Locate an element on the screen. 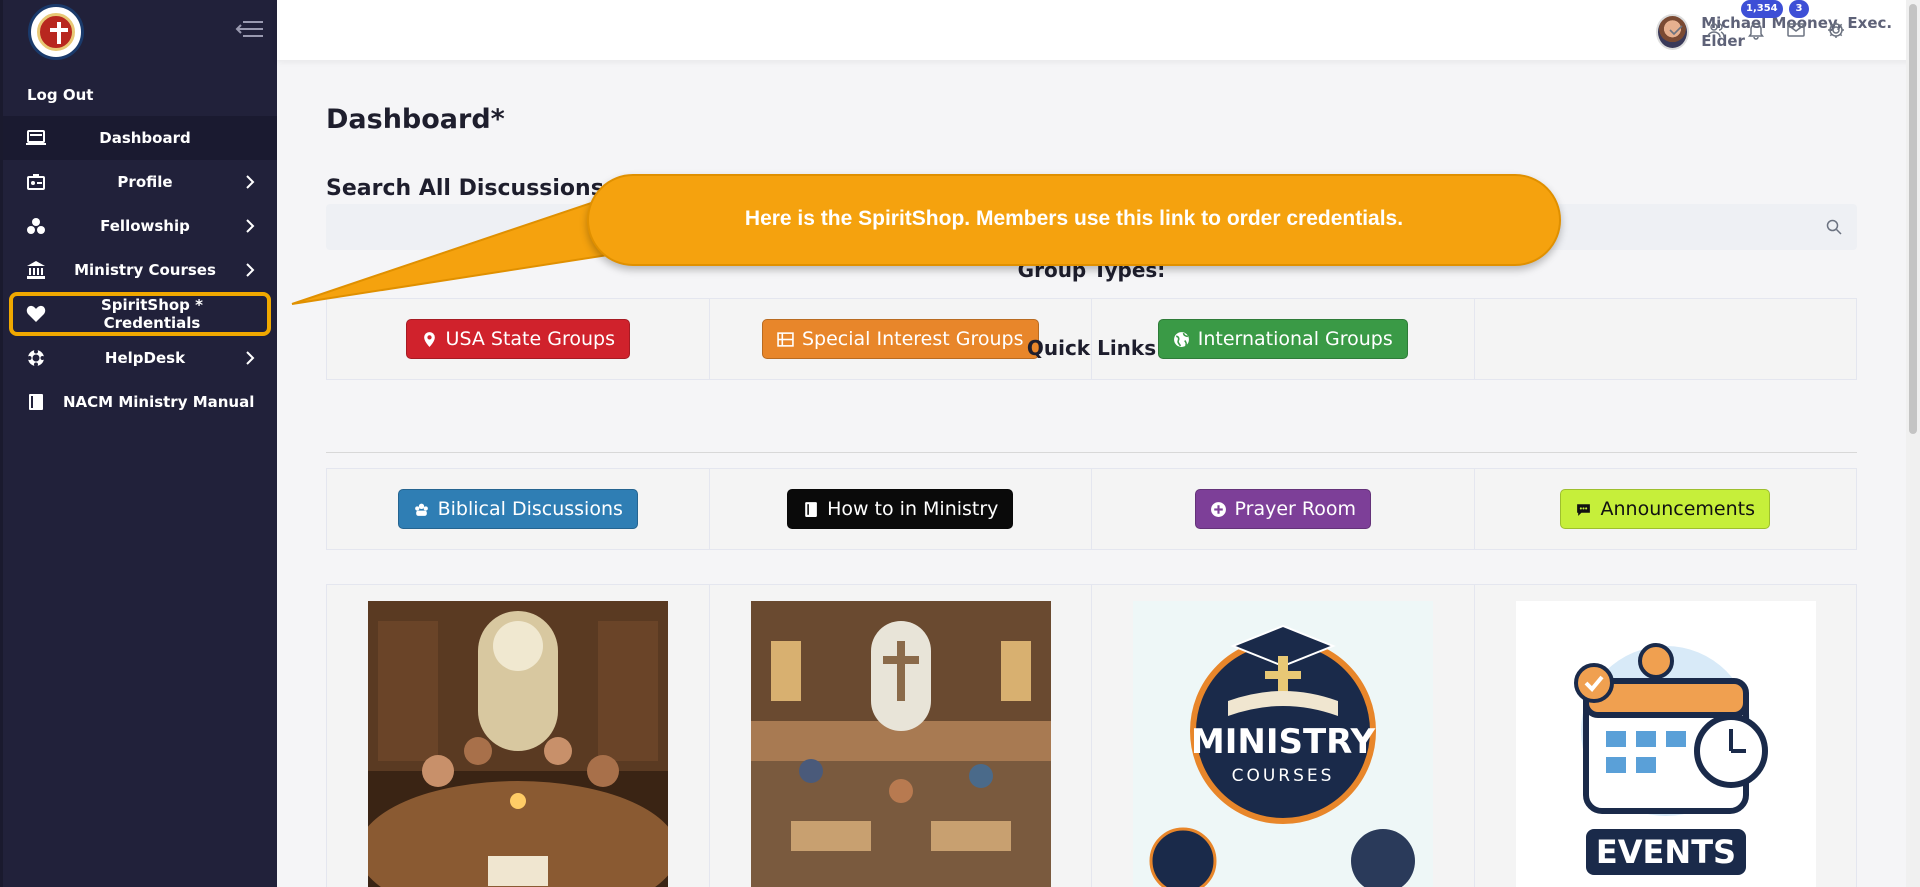  button-label: How to in Ministry is located at coordinates (913, 509).